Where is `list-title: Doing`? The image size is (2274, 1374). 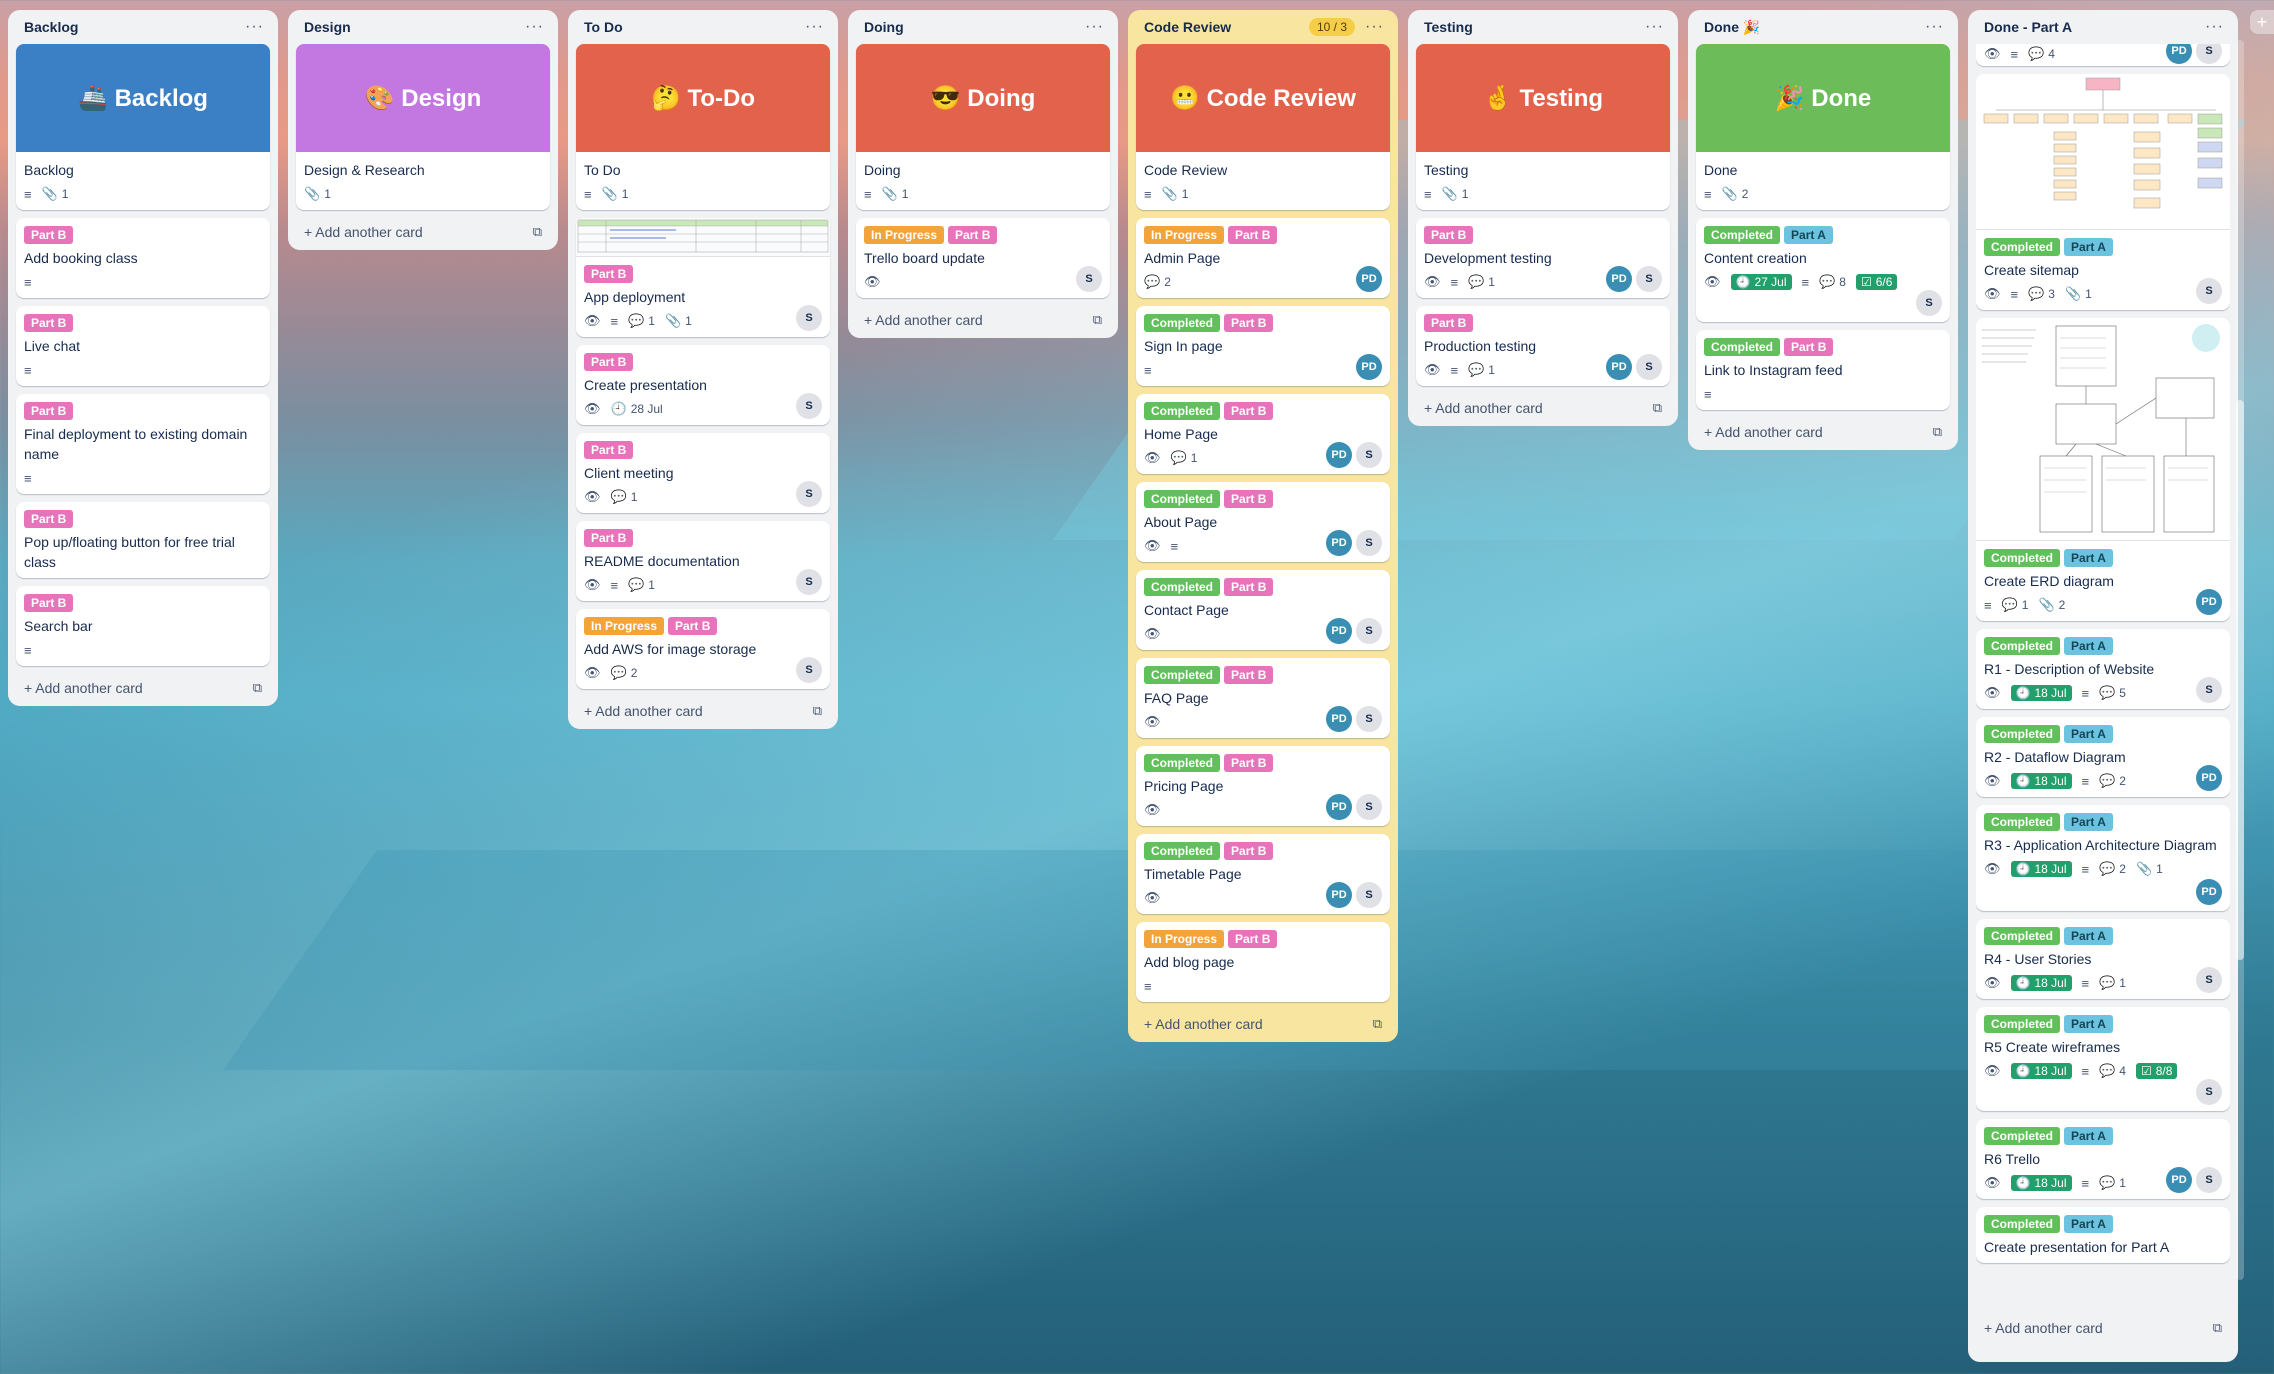
list-title: Doing is located at coordinates (884, 27).